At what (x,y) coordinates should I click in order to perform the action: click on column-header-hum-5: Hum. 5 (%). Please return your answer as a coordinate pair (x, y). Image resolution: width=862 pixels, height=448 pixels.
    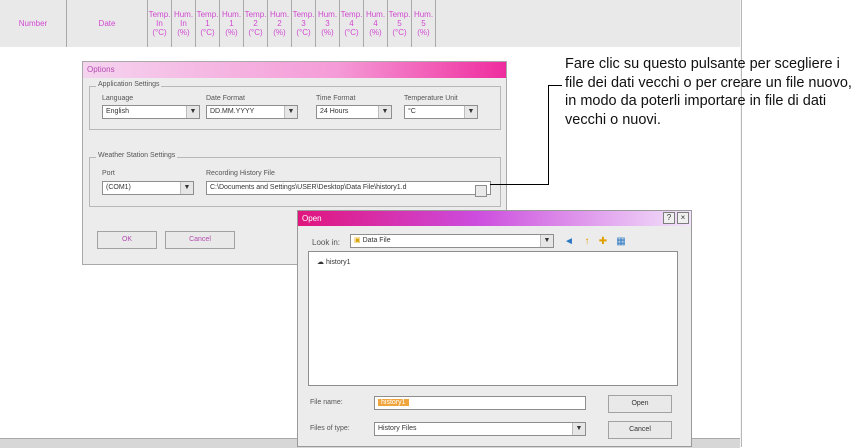
    Looking at the image, I should click on (424, 23).